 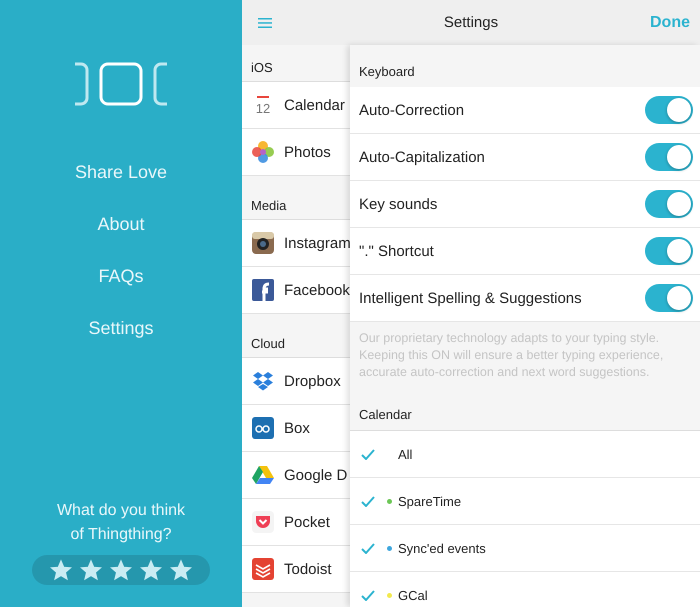 I want to click on triangle-icon, so click(x=263, y=475).